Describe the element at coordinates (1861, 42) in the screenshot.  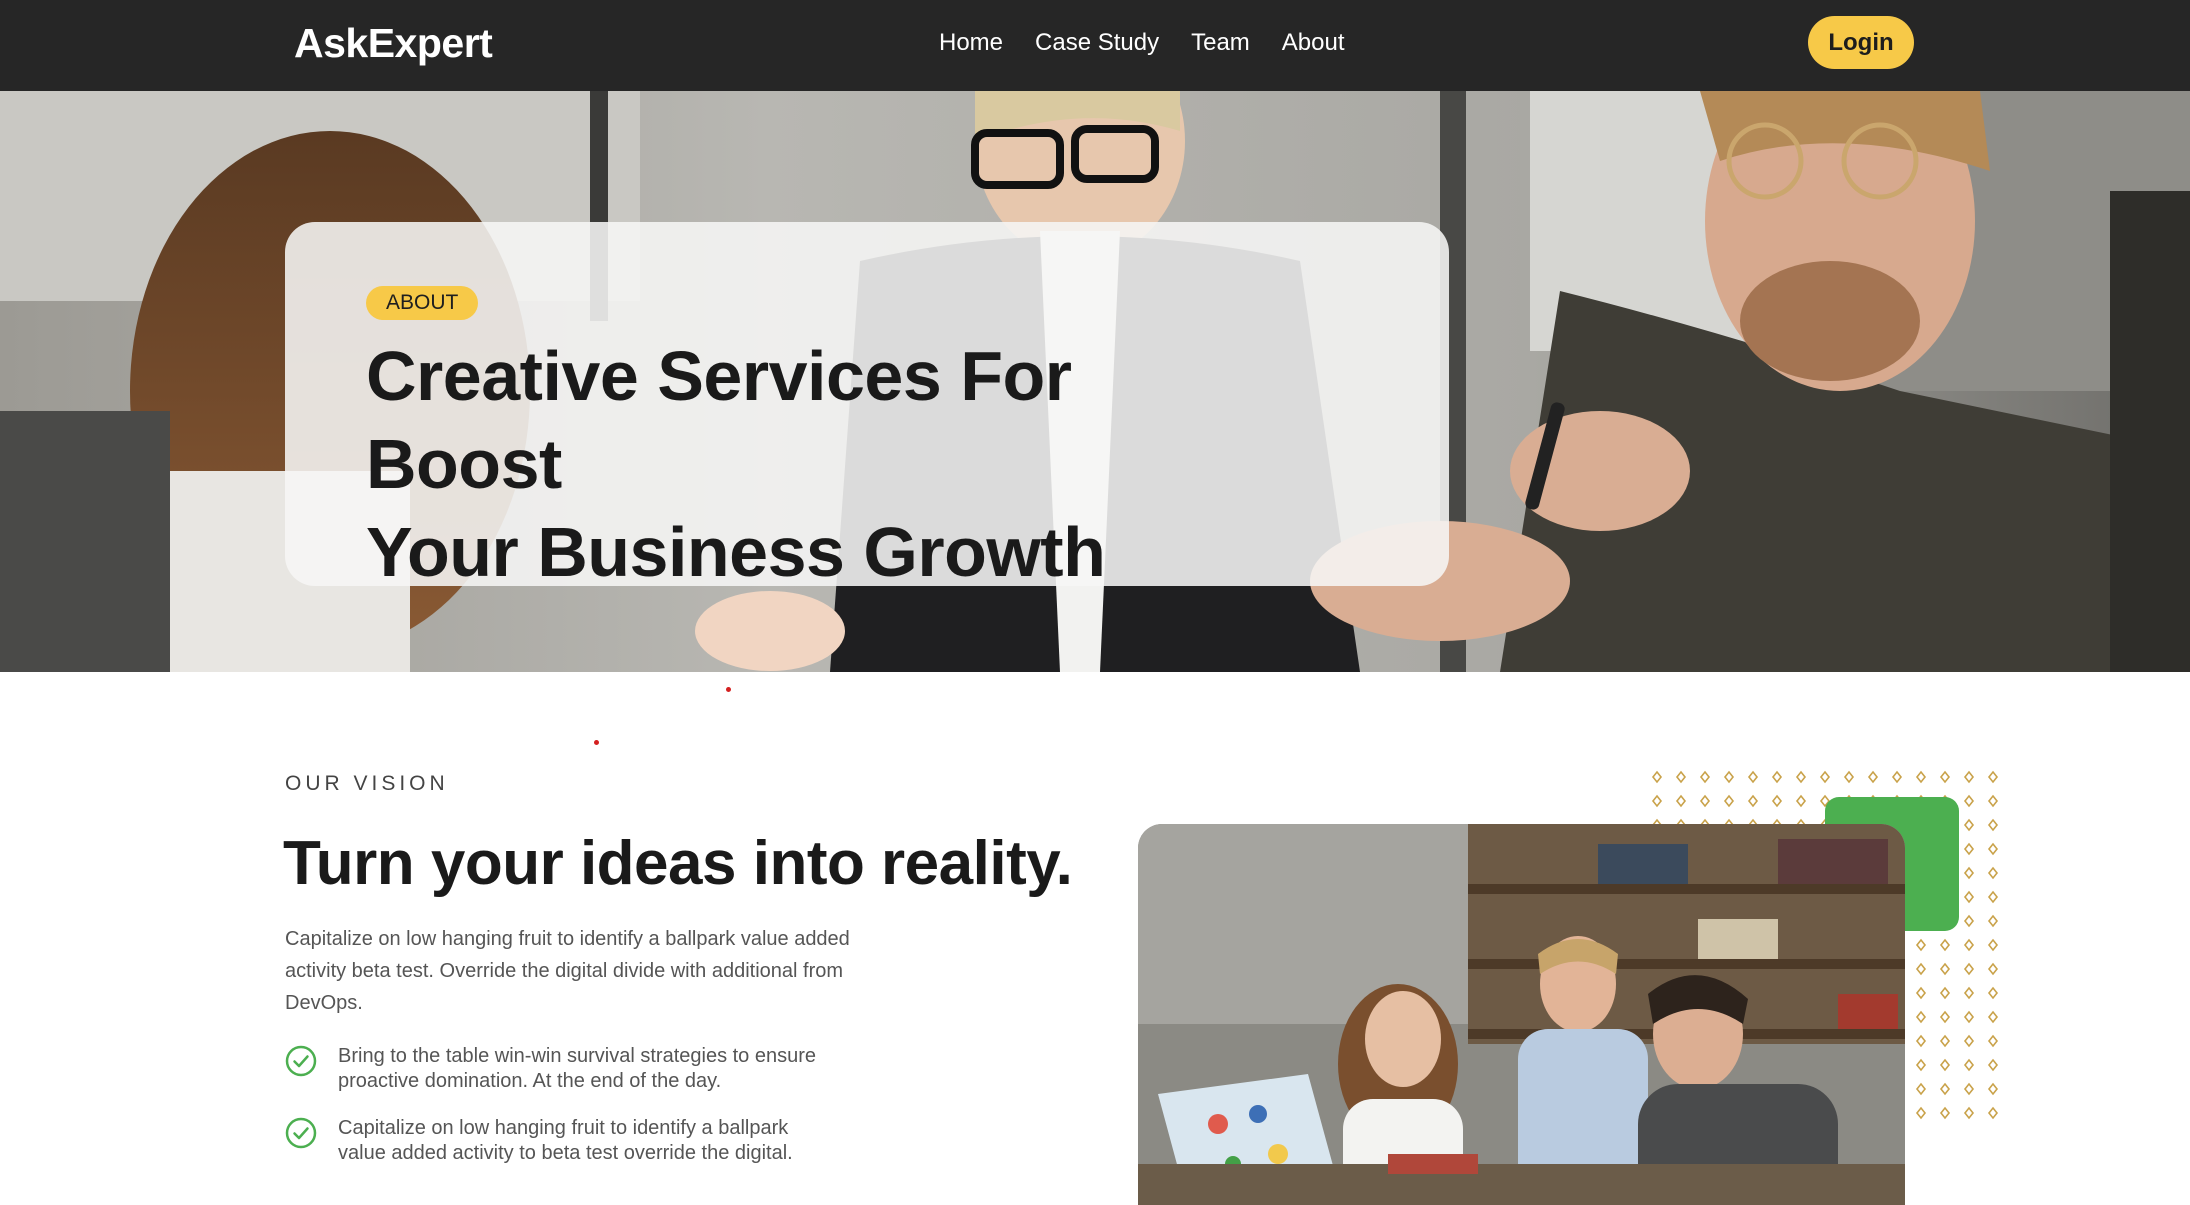
I see `login-button: Login` at that location.